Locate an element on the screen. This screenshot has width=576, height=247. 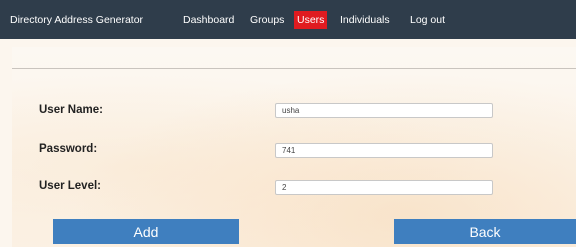
user-level-field is located at coordinates (384, 187).